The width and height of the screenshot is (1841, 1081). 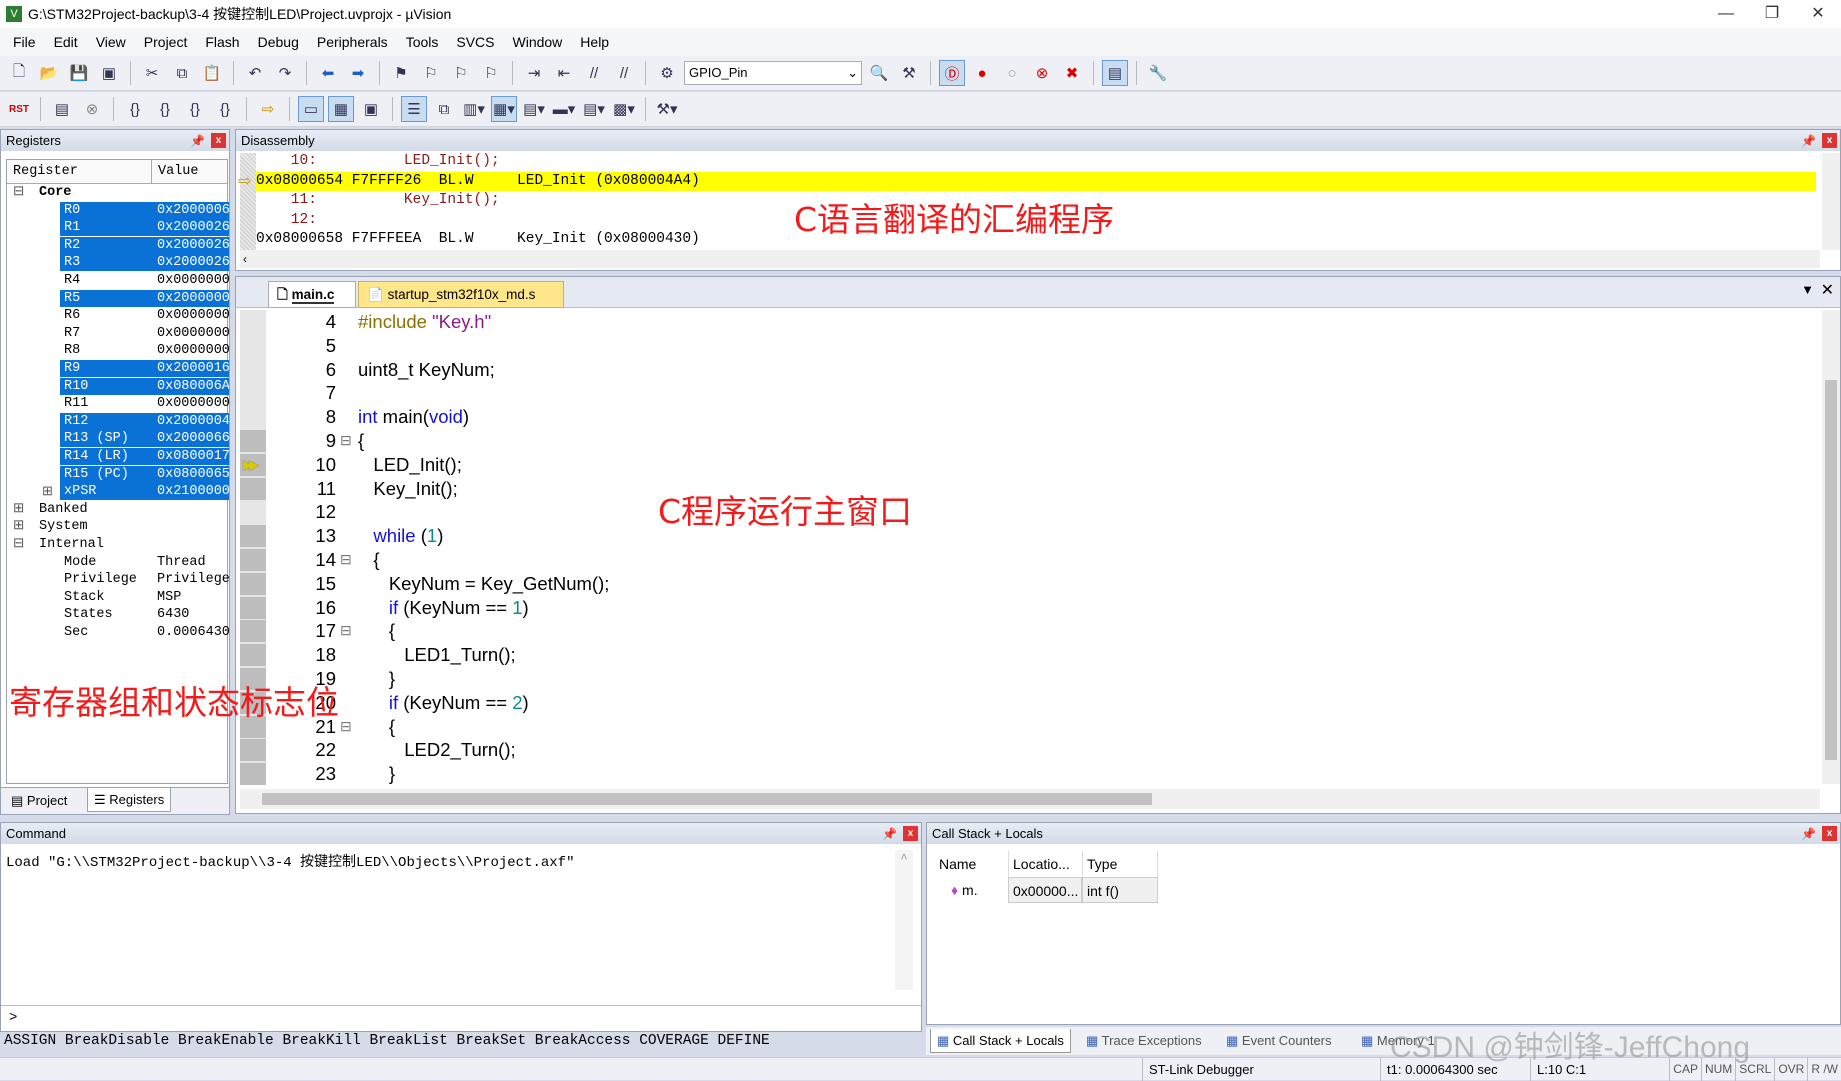 What do you see at coordinates (1006, 560) in the screenshot?
I see `code-line: 14 ⊟ {` at bounding box center [1006, 560].